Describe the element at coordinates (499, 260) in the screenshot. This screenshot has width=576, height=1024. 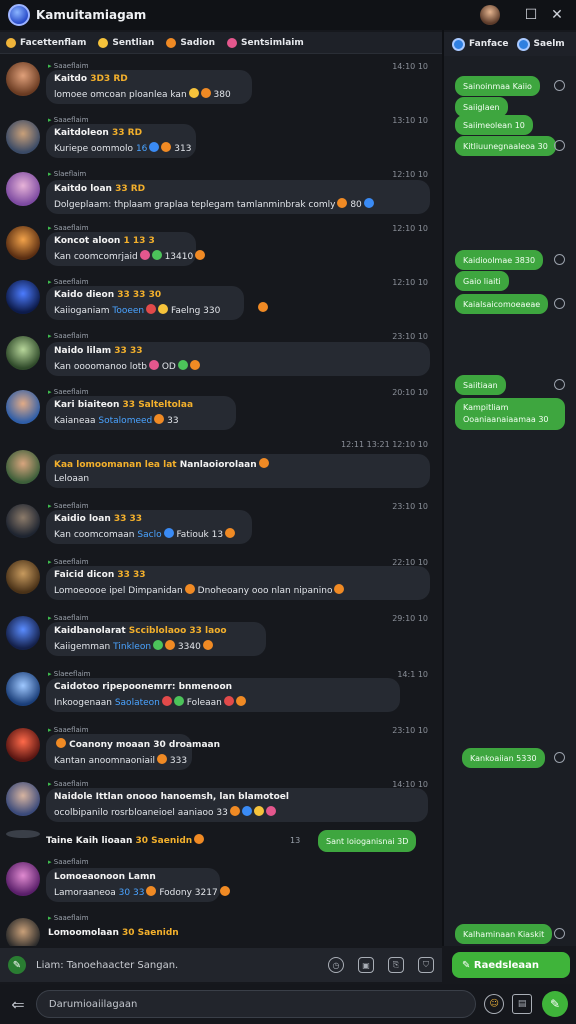
I see `reply-bubble: Kaidioolmae 3830` at that location.